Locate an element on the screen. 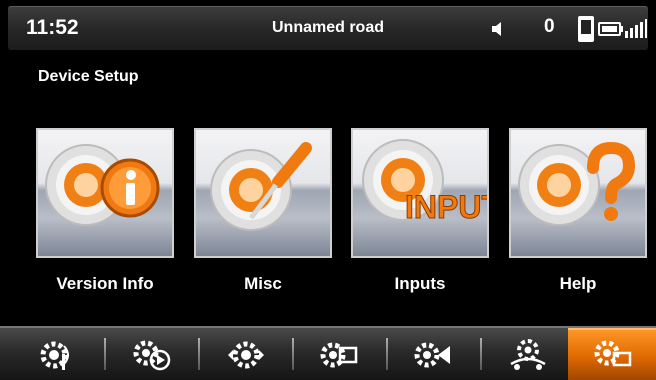  page-title: Device Setup is located at coordinates (88, 76).